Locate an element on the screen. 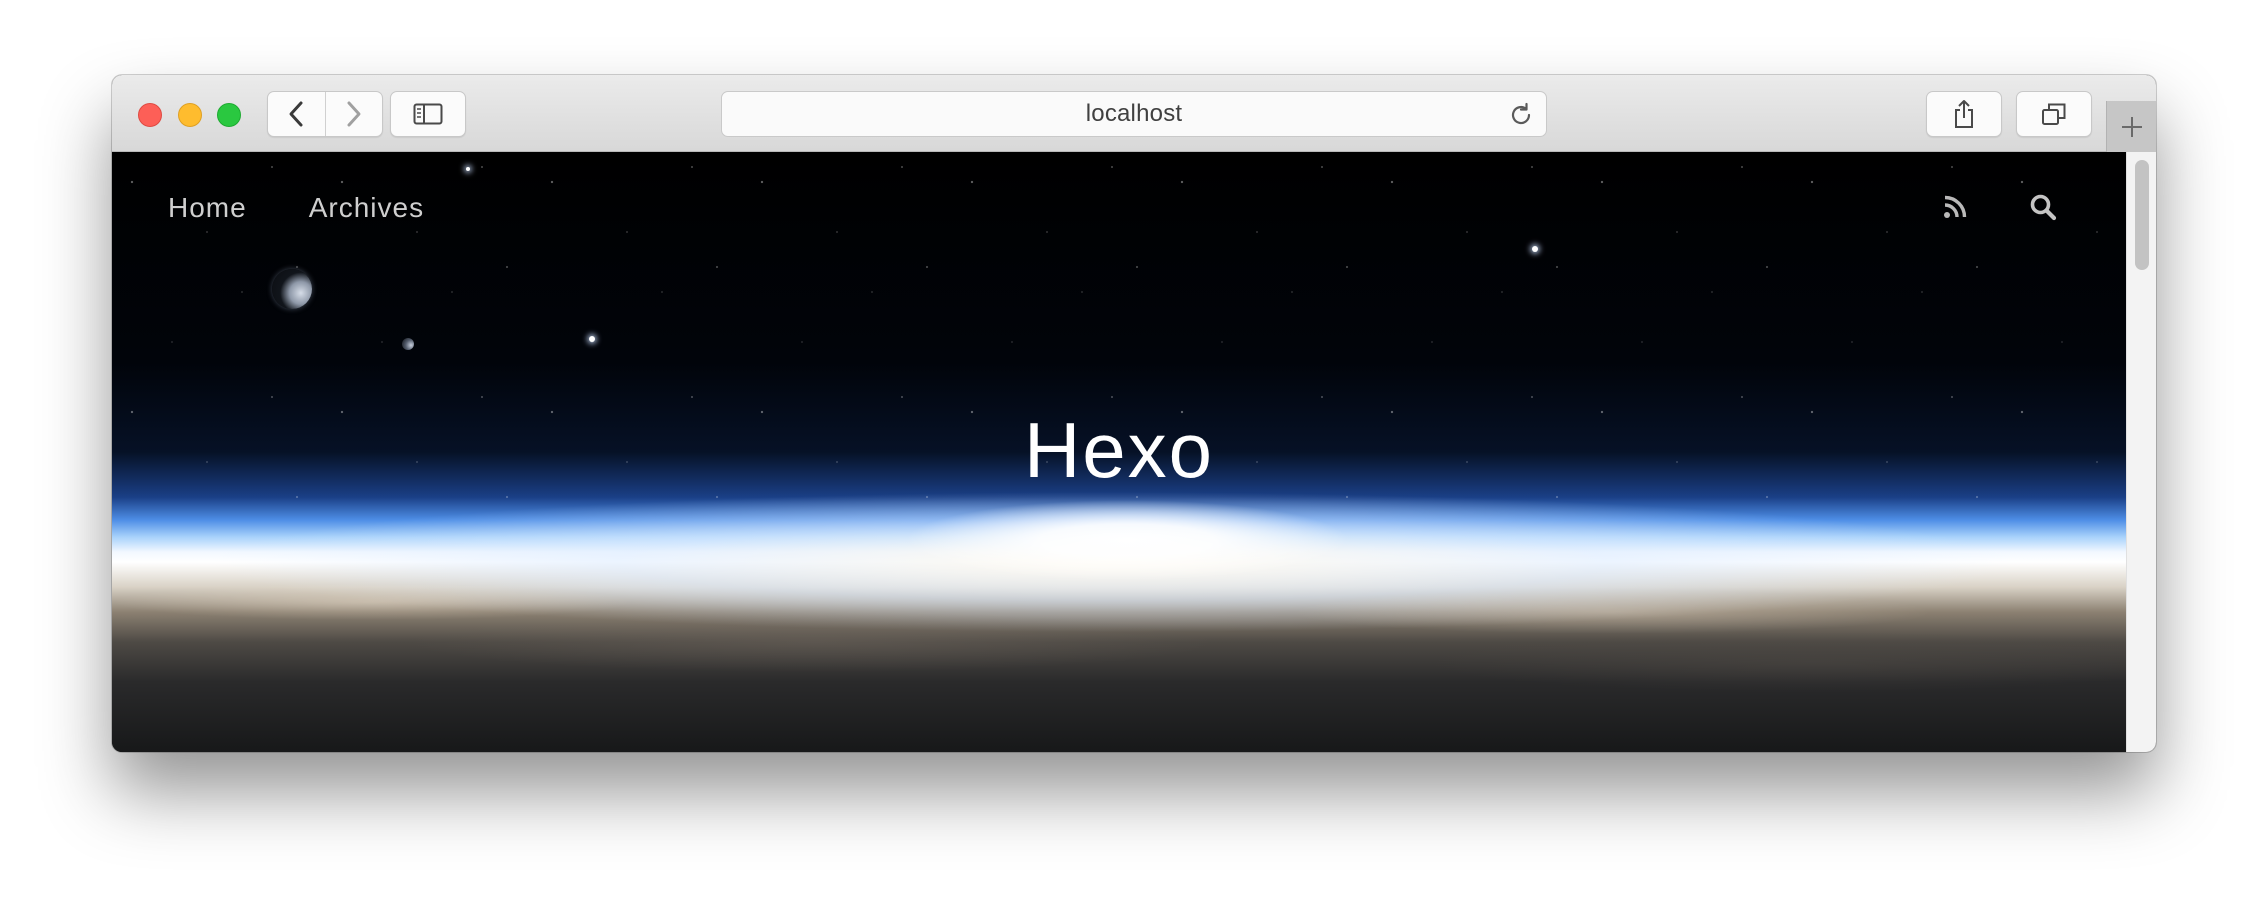 The height and width of the screenshot is (900, 2268). plus-icon is located at coordinates (2131, 126).